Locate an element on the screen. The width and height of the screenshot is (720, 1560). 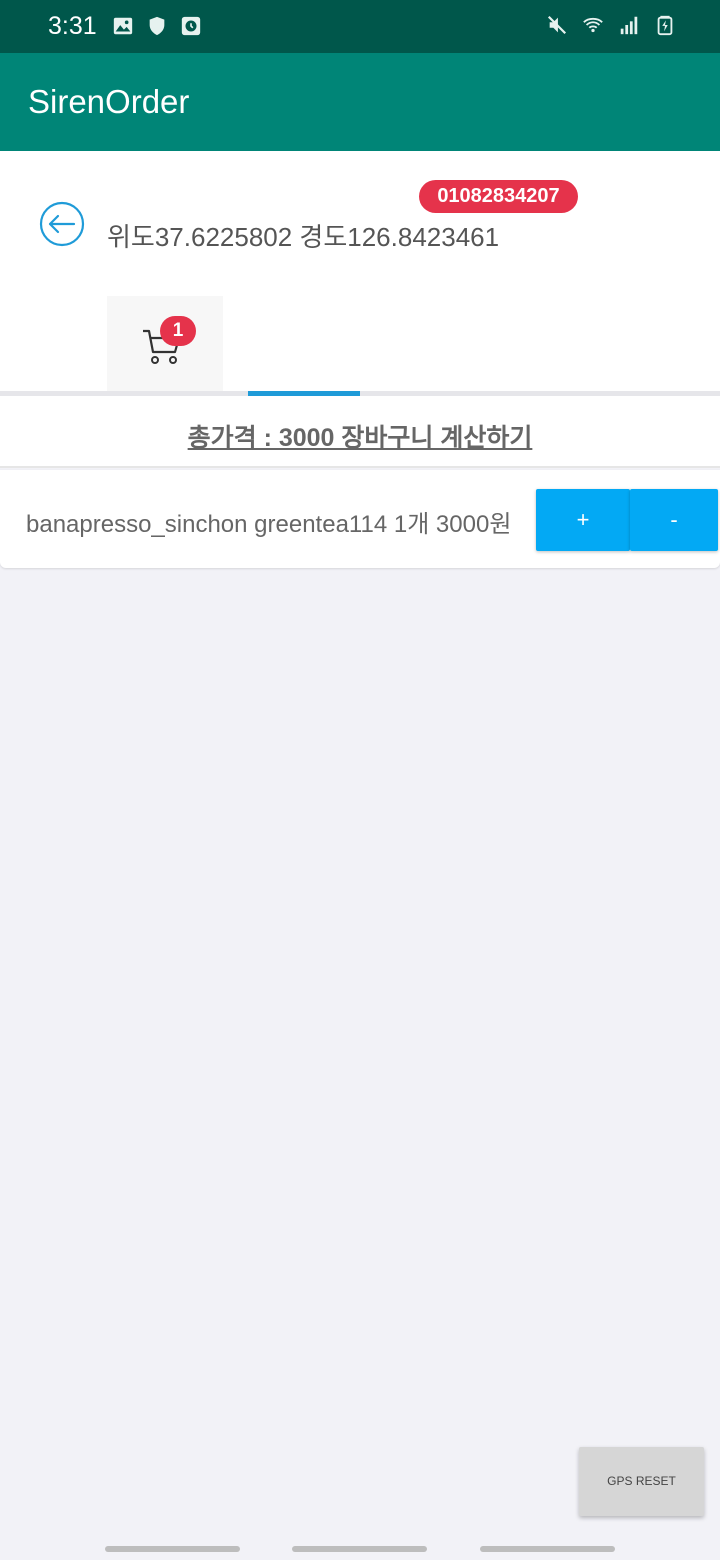
location-coordinates: 위도37.6225802 경도126.8423461 is located at coordinates (303, 237).